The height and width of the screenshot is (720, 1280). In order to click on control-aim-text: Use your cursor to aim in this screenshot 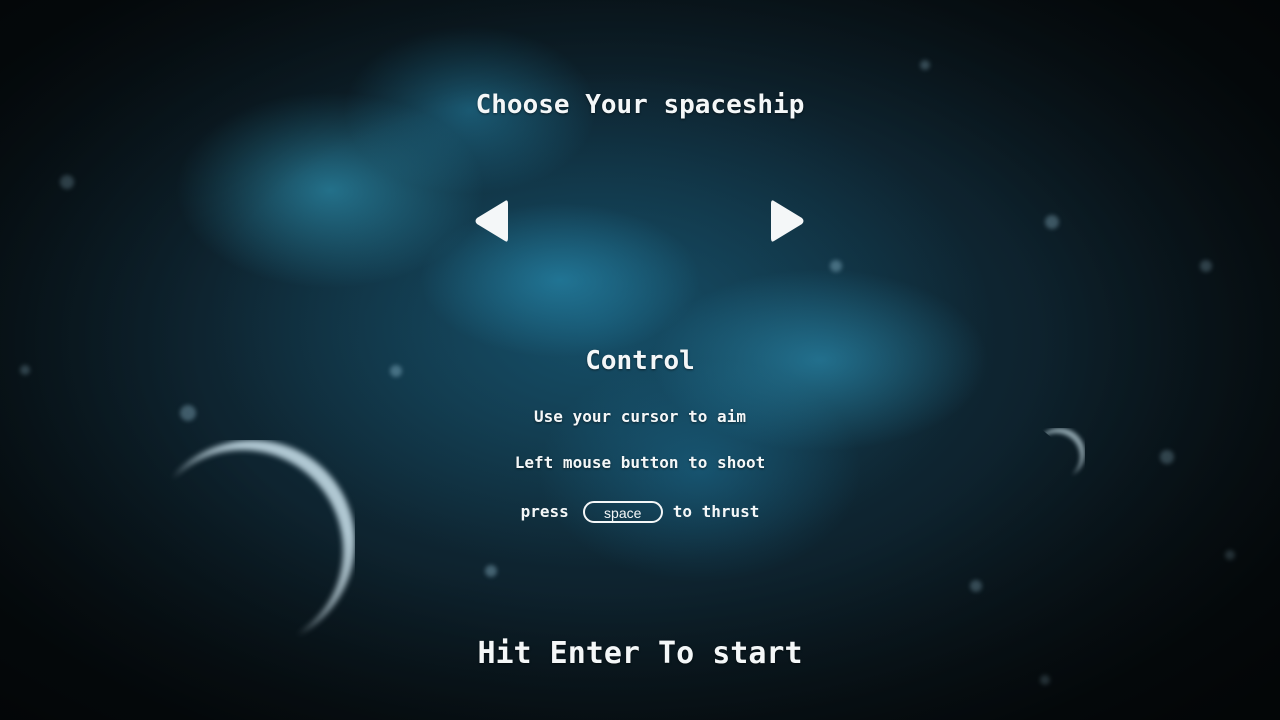, I will do `click(640, 416)`.